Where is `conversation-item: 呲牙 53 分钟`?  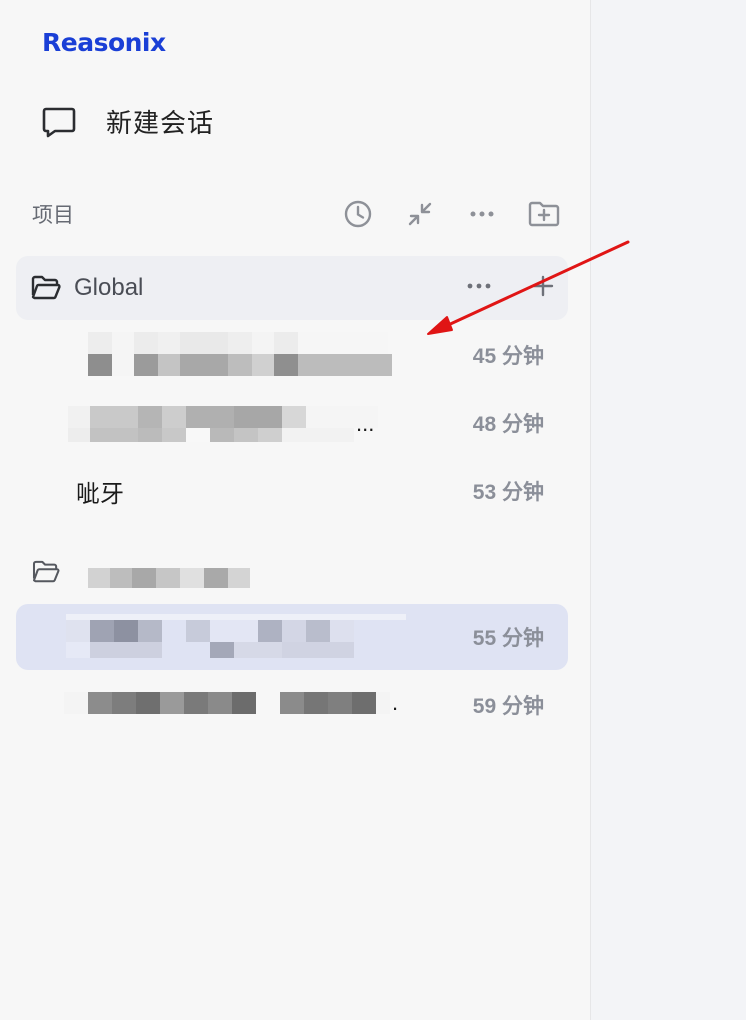 conversation-item: 呲牙 53 分钟 is located at coordinates (292, 491).